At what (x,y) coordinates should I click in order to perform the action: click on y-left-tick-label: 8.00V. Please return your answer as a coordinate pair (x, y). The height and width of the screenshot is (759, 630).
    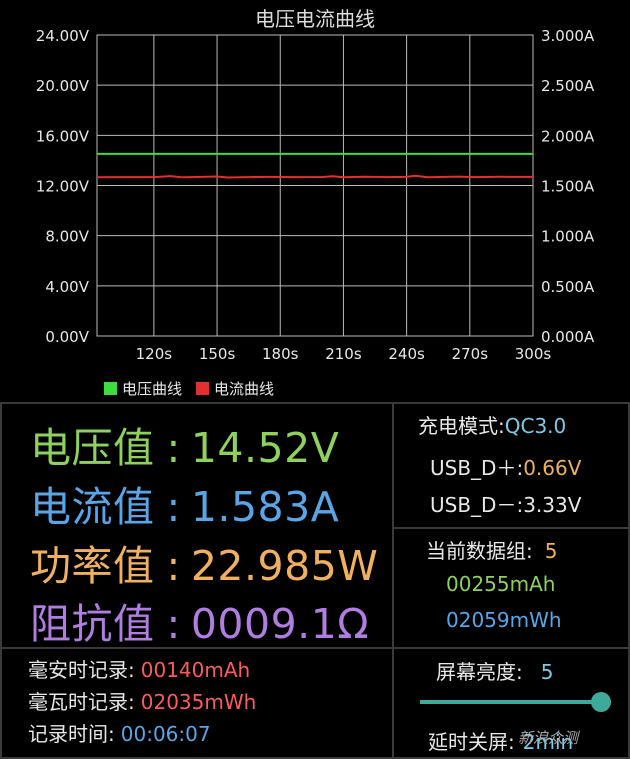
    Looking at the image, I should click on (67, 237).